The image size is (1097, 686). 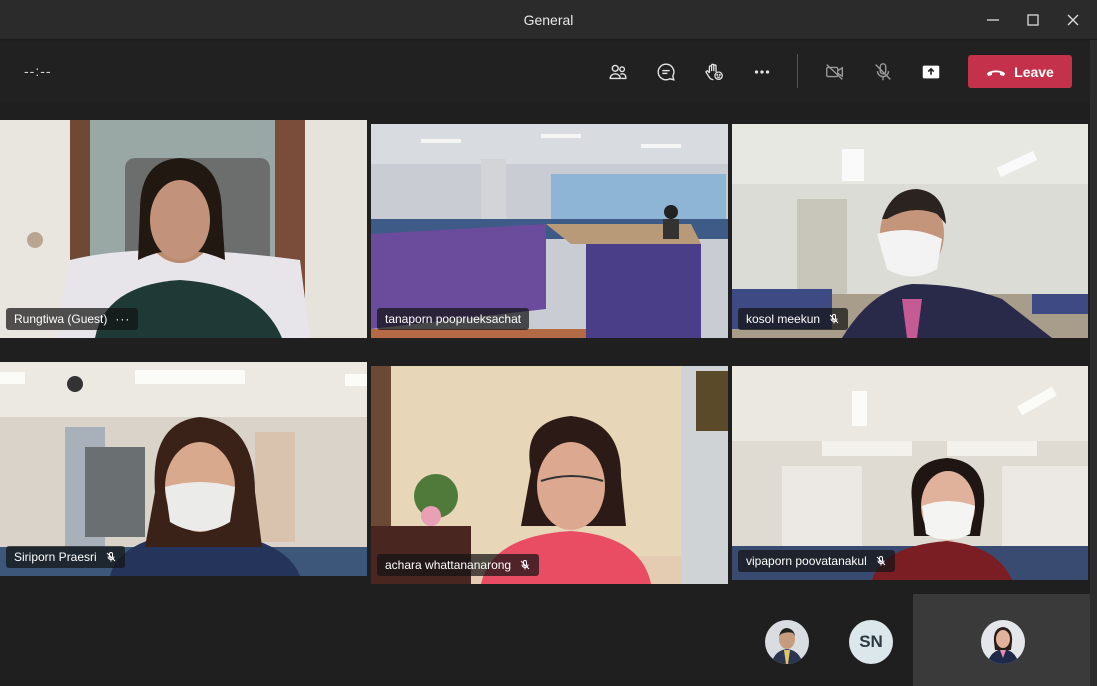 What do you see at coordinates (448, 565) in the screenshot?
I see `participant-name: achara whattananarong` at bounding box center [448, 565].